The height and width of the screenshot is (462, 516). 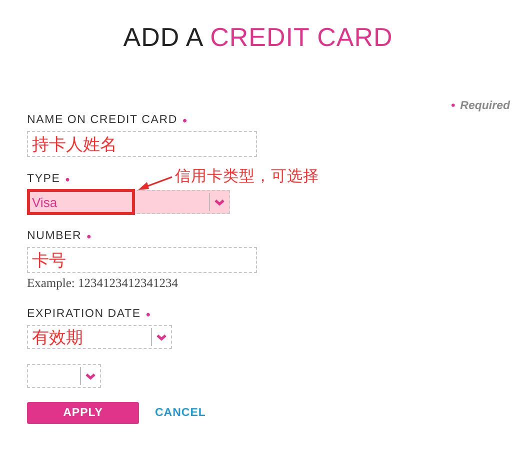 I want to click on apply-button: APPLY, so click(x=83, y=413).